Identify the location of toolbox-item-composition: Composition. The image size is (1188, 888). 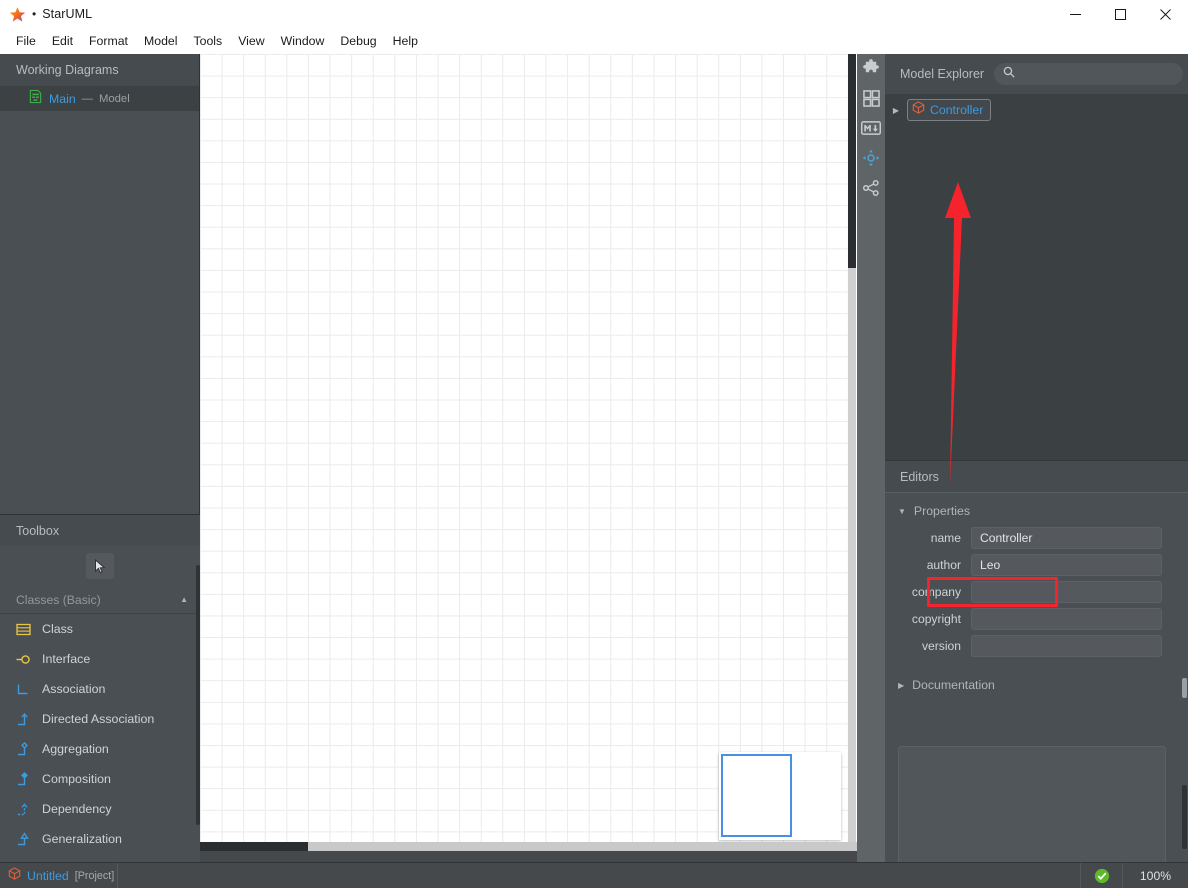
(100, 779).